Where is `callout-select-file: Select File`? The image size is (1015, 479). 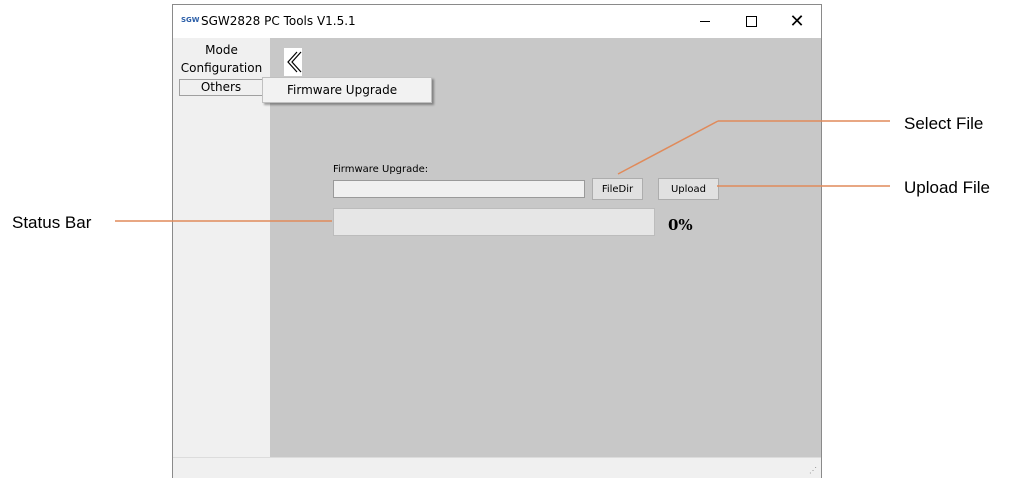
callout-select-file: Select File is located at coordinates (944, 123).